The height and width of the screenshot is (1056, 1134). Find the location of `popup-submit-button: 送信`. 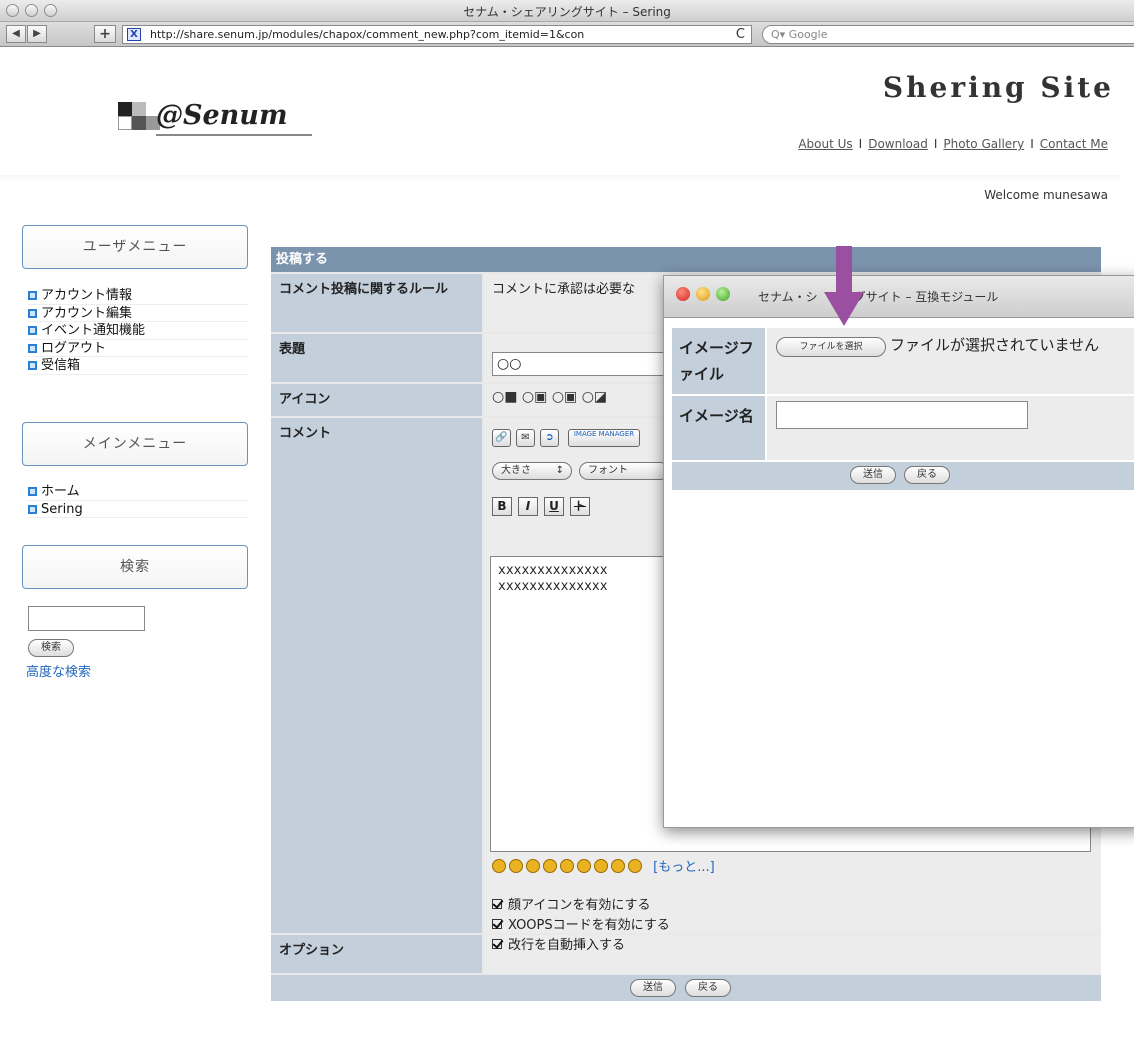

popup-submit-button: 送信 is located at coordinates (873, 475).